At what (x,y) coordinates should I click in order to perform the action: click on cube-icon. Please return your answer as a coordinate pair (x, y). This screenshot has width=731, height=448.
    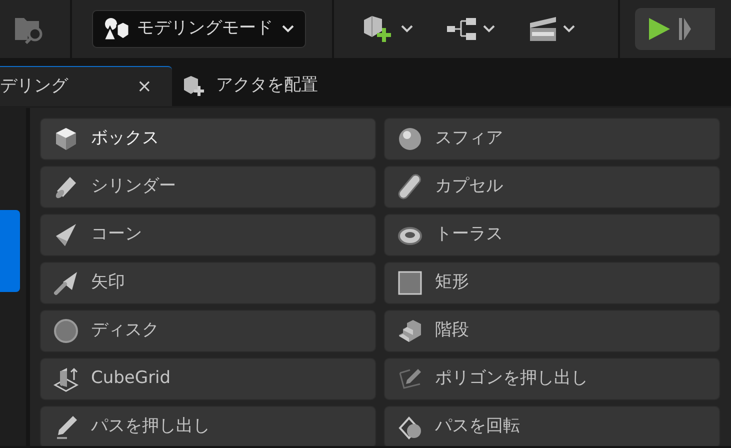
    Looking at the image, I should click on (66, 139).